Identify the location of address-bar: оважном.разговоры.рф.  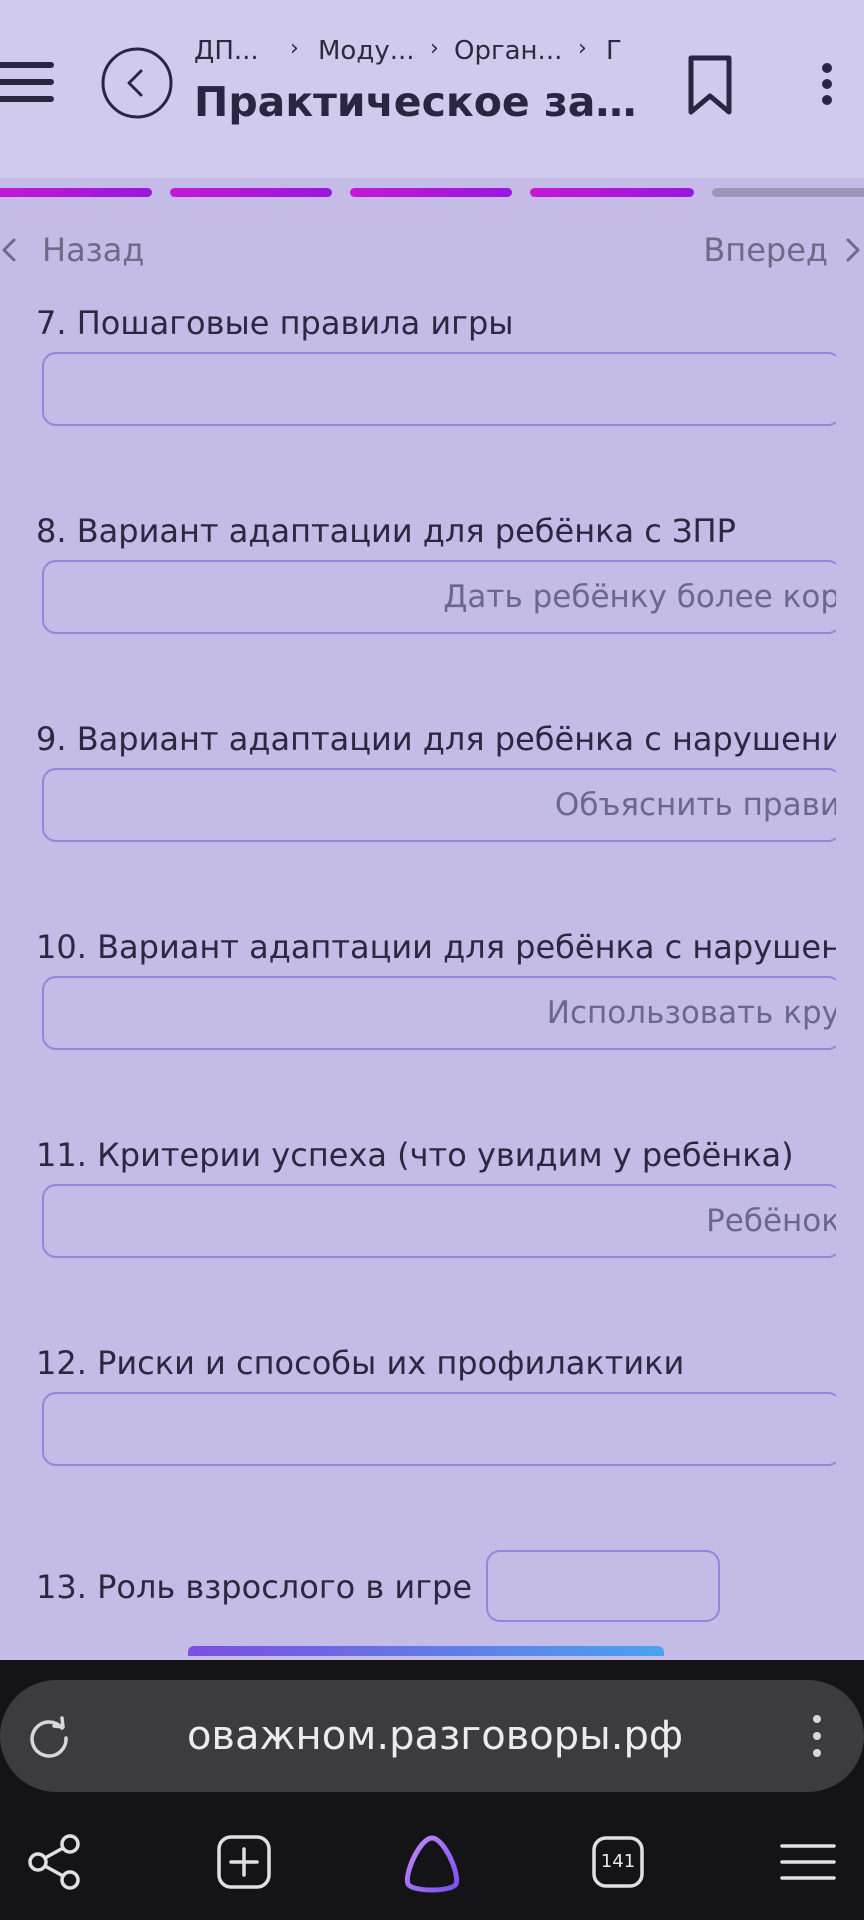
(432, 1736).